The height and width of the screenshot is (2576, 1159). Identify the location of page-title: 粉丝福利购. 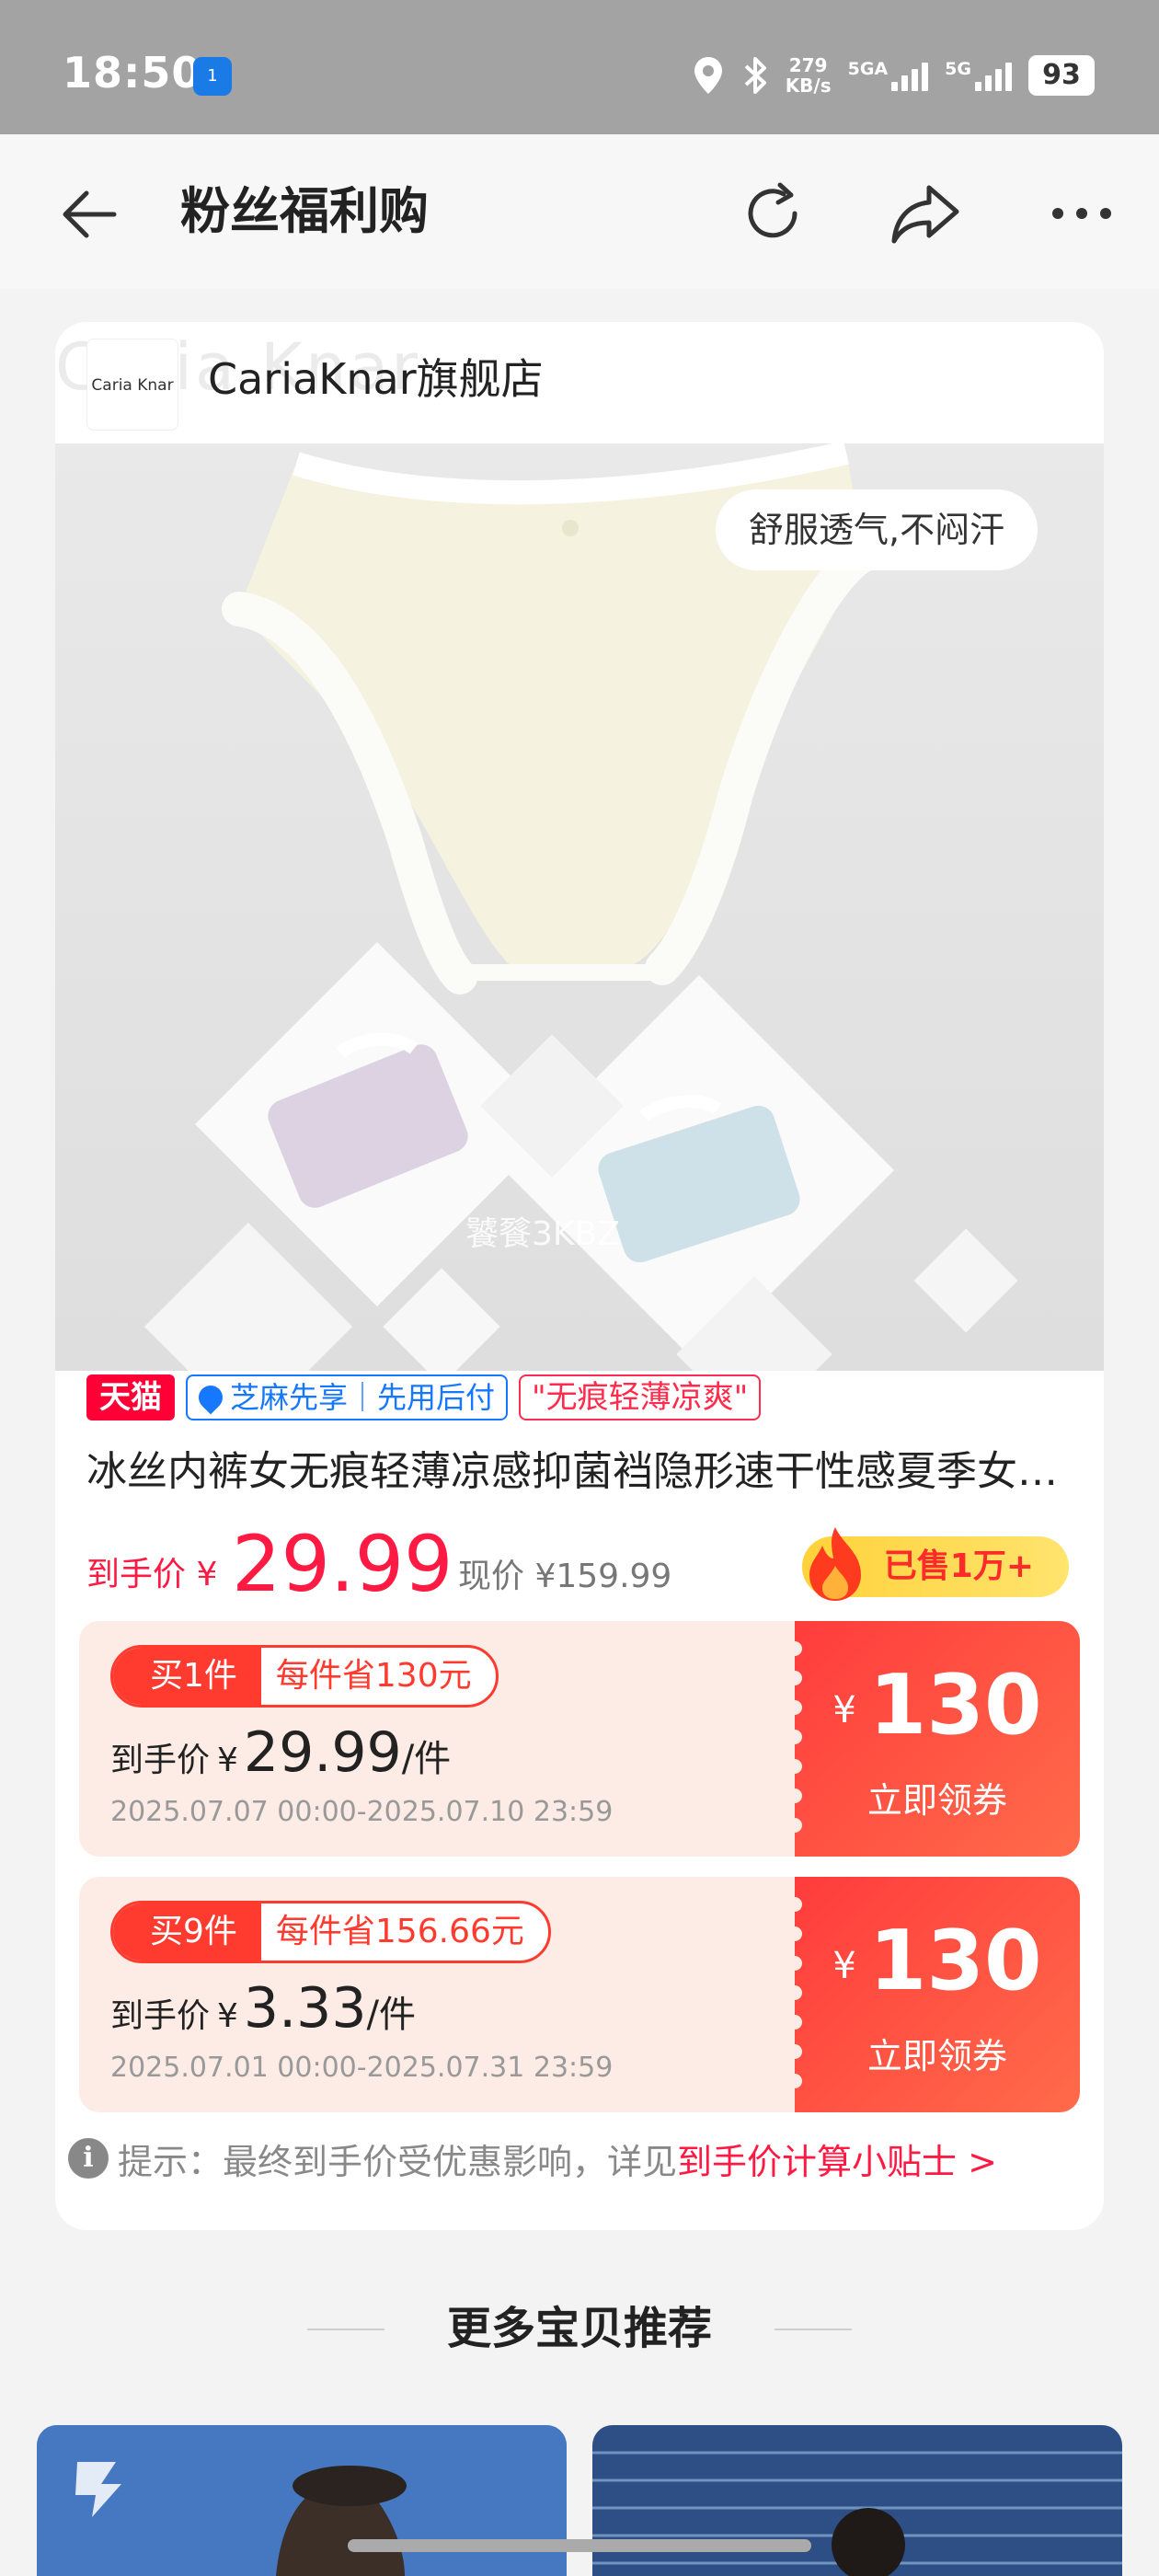
(304, 211).